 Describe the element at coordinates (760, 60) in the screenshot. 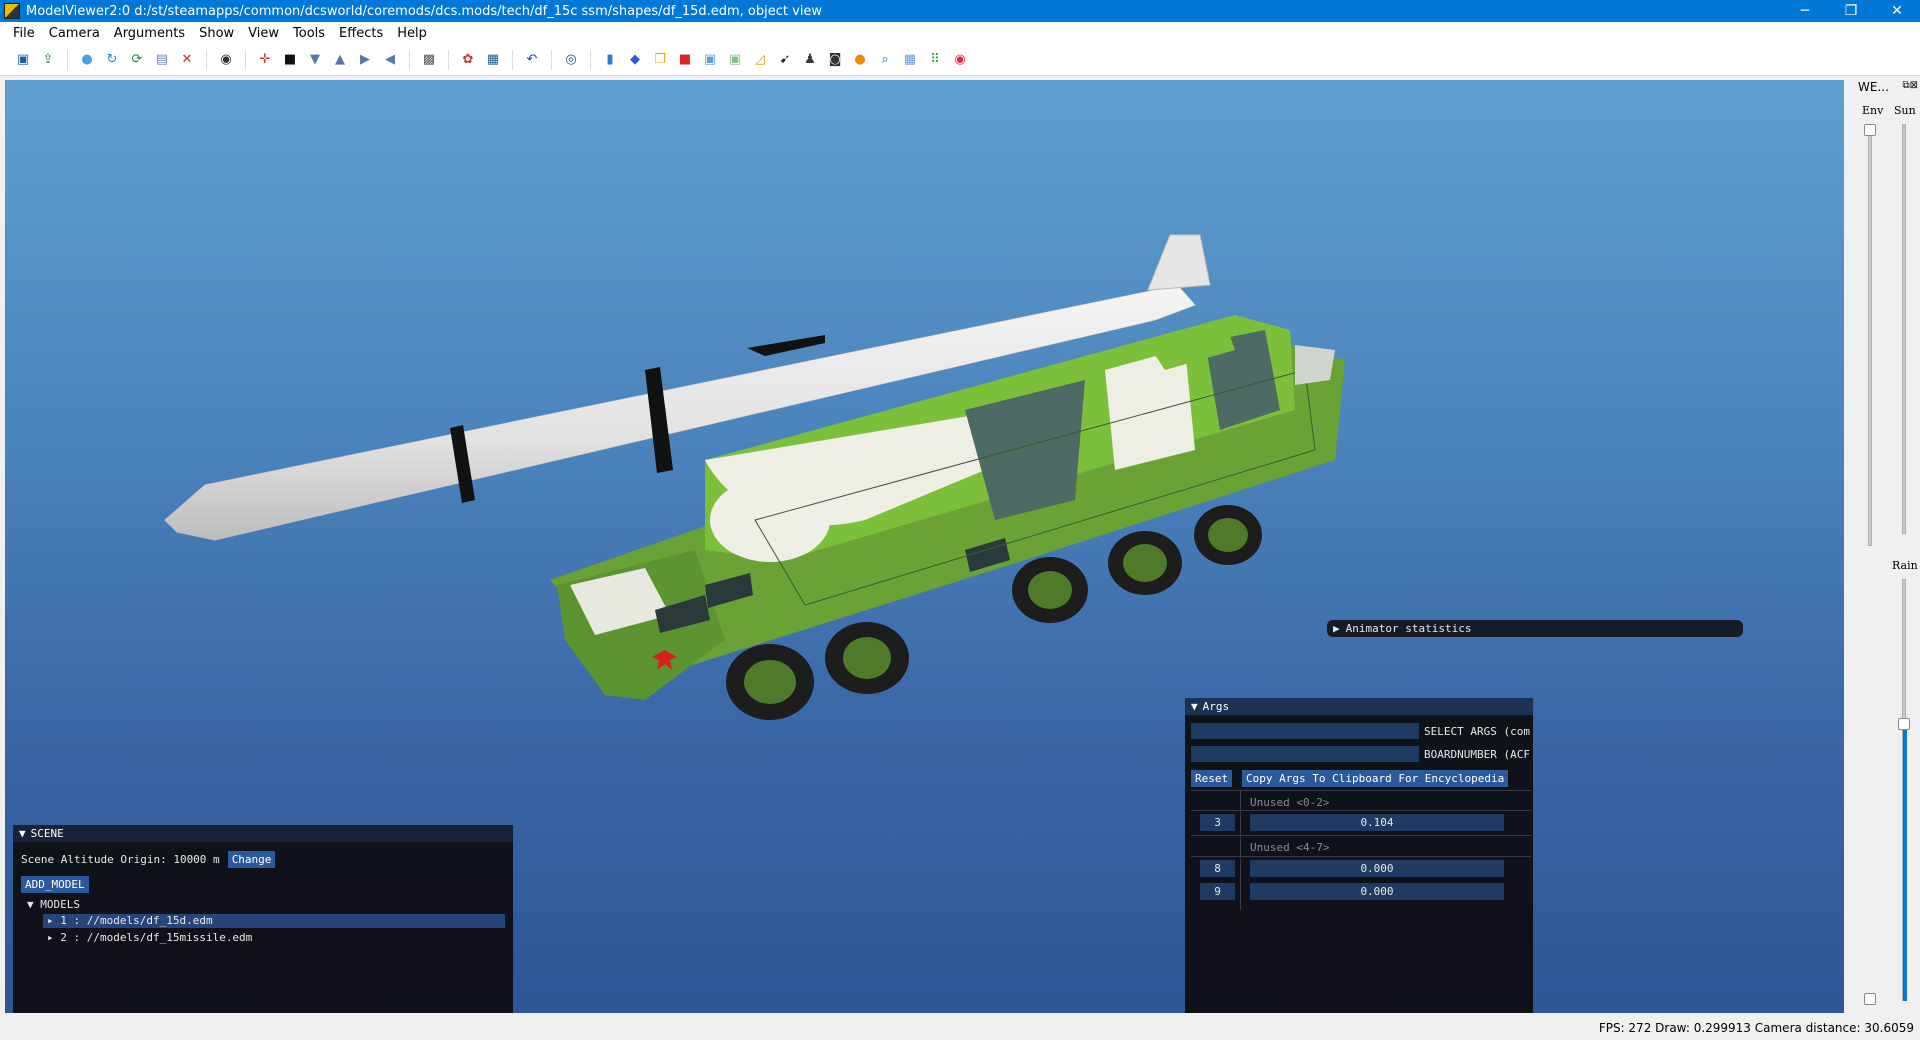

I see `graph-icon: ◿` at that location.